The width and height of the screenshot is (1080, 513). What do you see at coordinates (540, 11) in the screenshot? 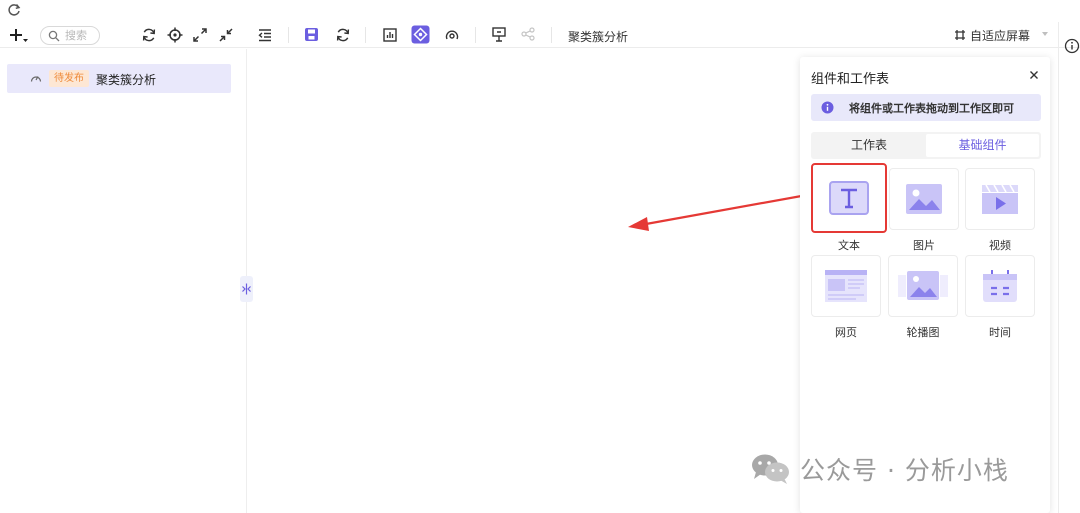
I see `top-strip` at bounding box center [540, 11].